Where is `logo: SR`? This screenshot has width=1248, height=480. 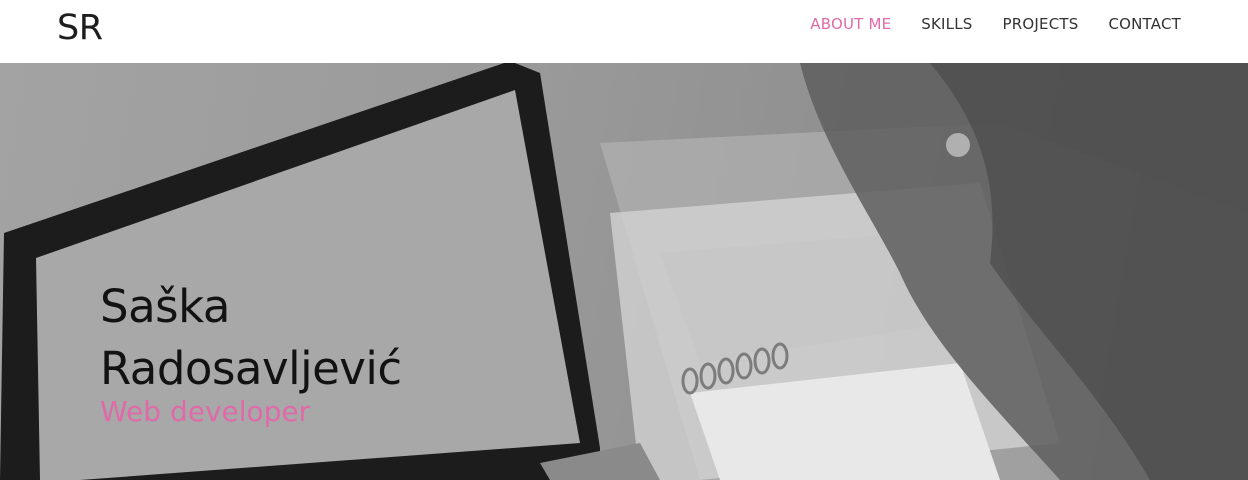 logo: SR is located at coordinates (80, 28).